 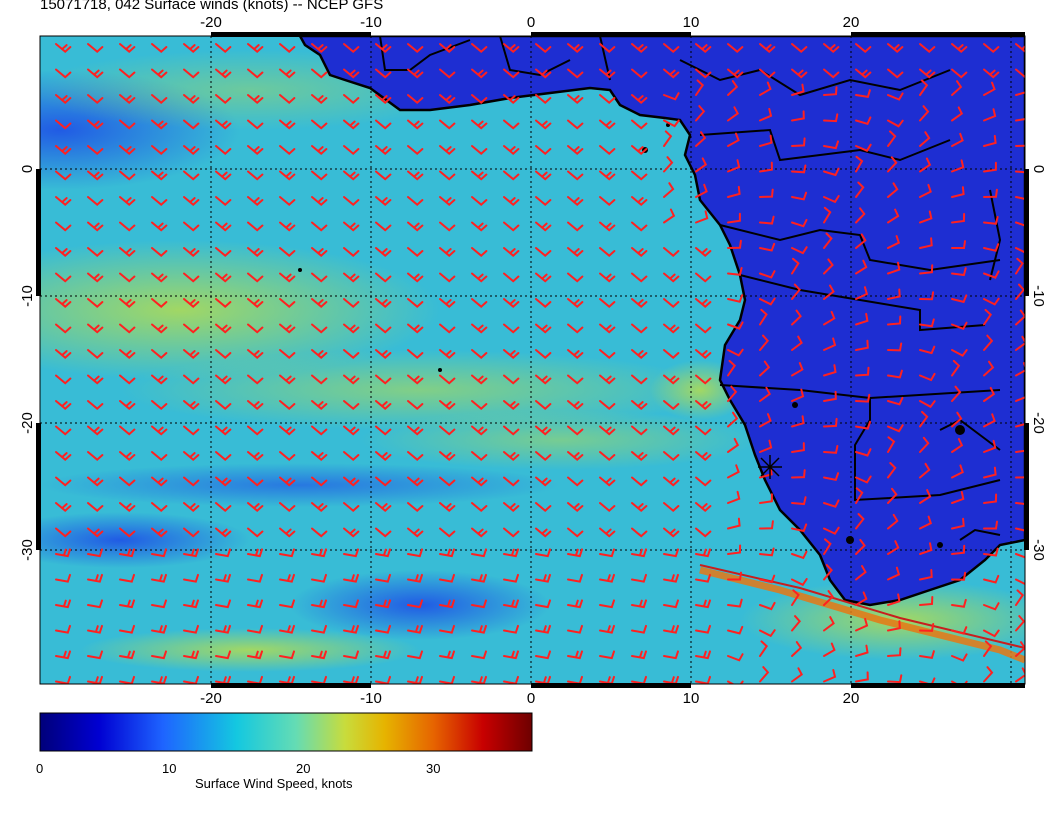 What do you see at coordinates (27, 169) in the screenshot?
I see `lat-tick-left: 0` at bounding box center [27, 169].